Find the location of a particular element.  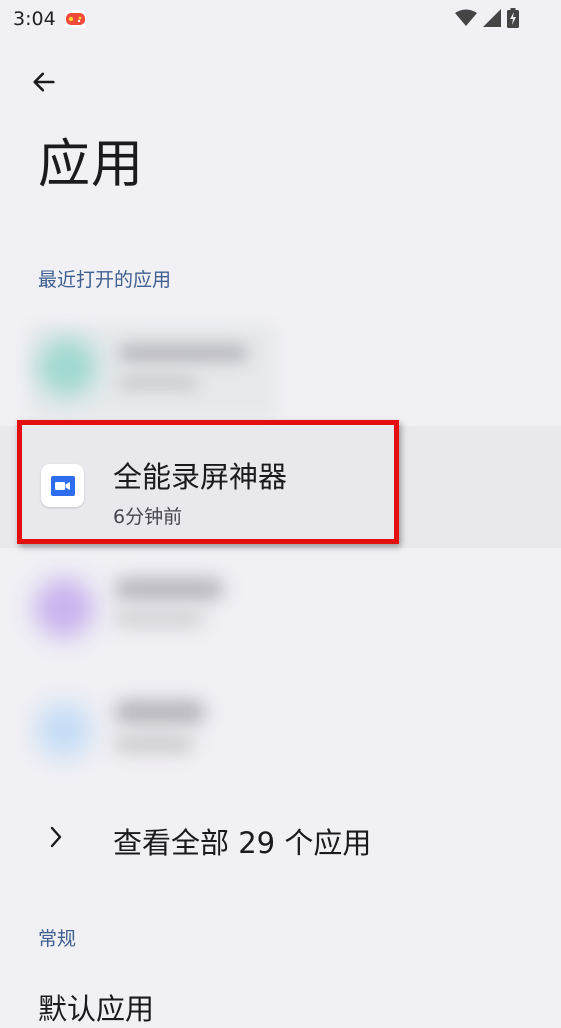

default-apps-item: 默认应用 is located at coordinates (96, 1007).